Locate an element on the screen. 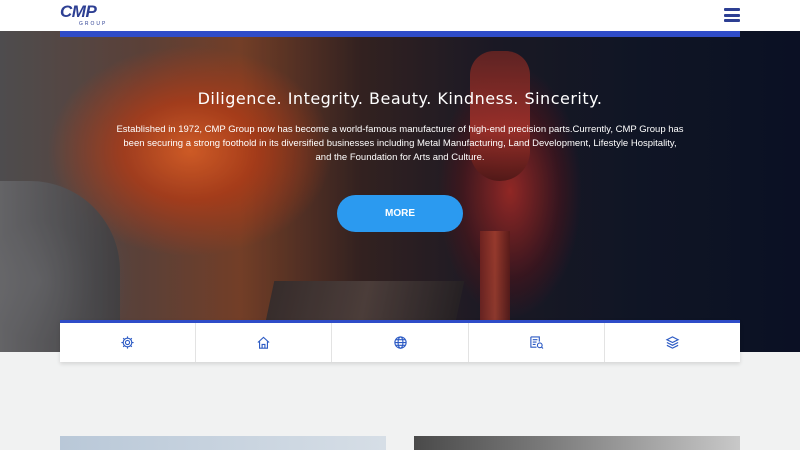  iconbar-item-lifestyle-hospitality is located at coordinates (537, 342).